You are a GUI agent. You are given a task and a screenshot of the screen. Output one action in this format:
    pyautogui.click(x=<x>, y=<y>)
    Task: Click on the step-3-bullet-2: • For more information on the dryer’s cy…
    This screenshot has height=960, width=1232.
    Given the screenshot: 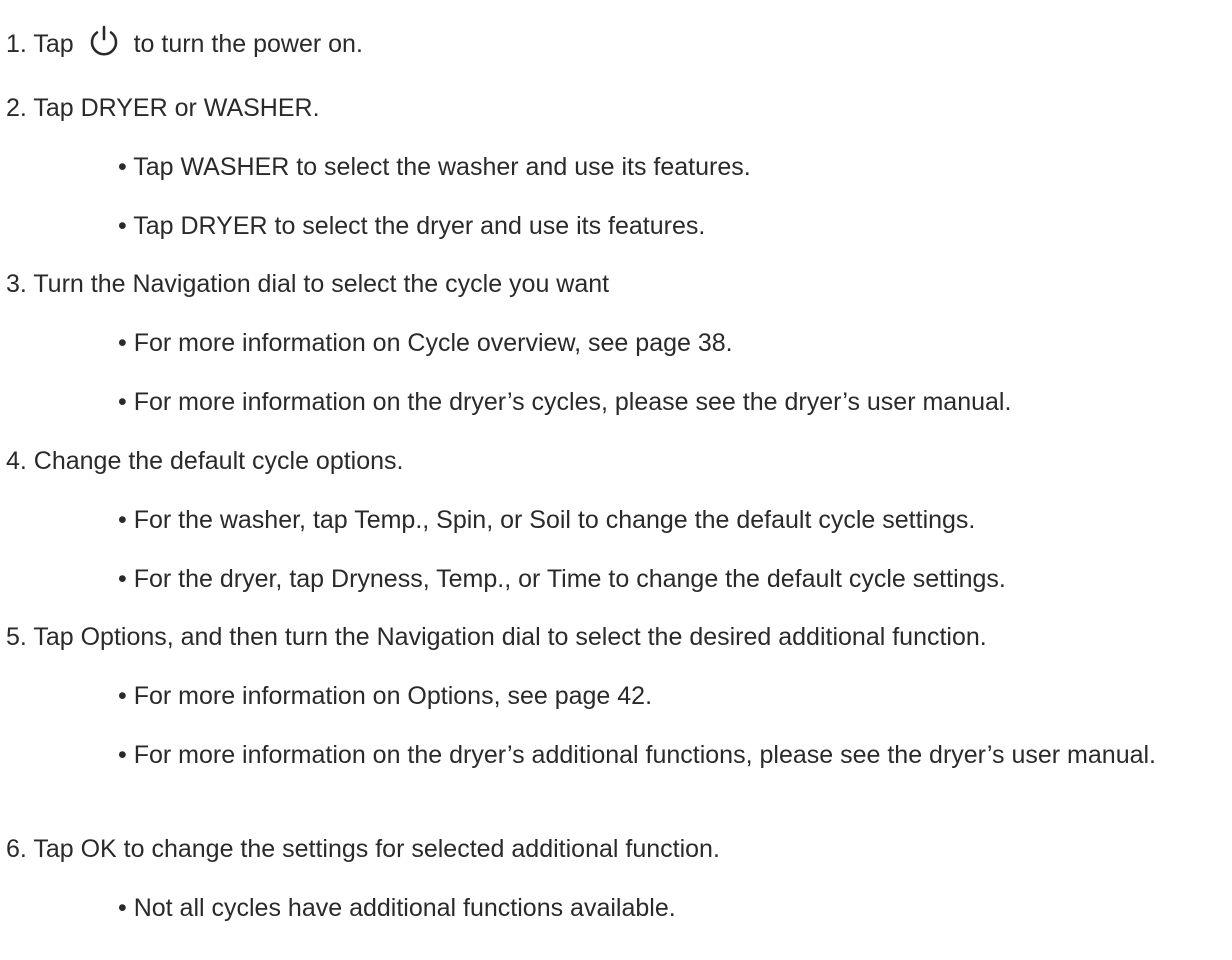 What is the action you would take?
    pyautogui.click(x=565, y=402)
    